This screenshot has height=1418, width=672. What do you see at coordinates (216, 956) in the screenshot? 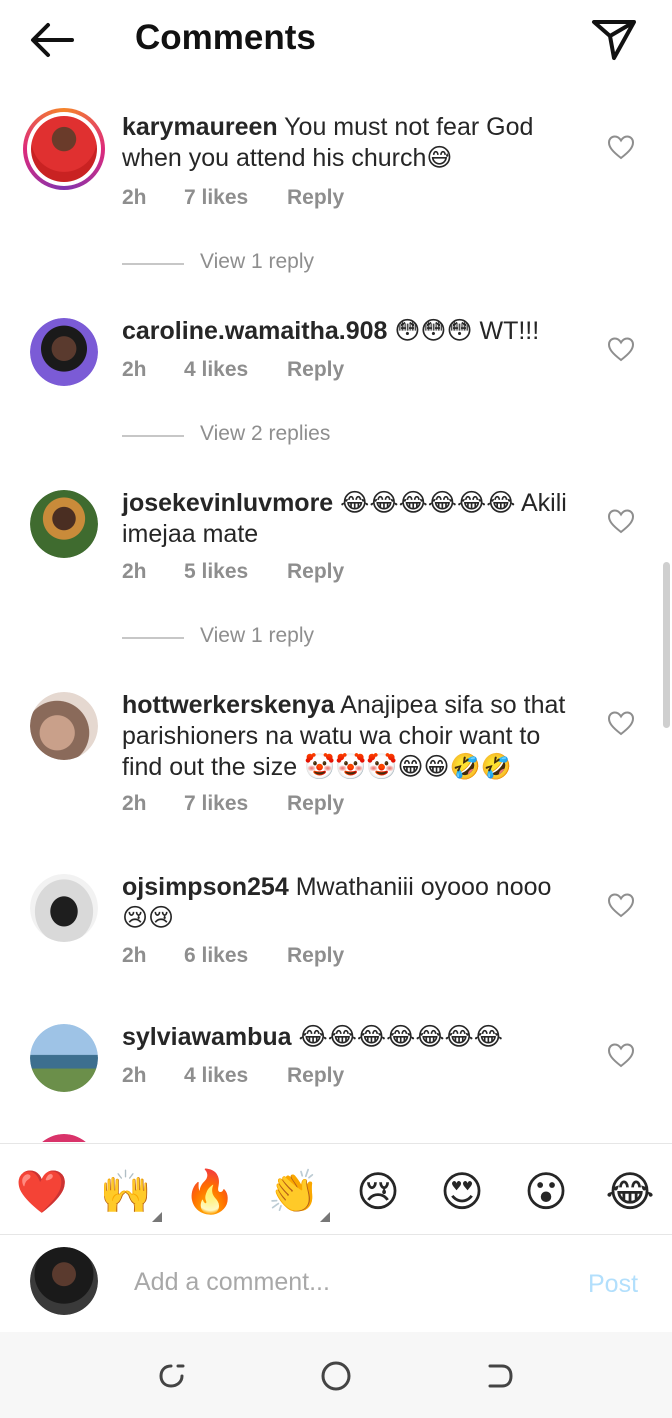
I see `comment-likes: 6 likes` at bounding box center [216, 956].